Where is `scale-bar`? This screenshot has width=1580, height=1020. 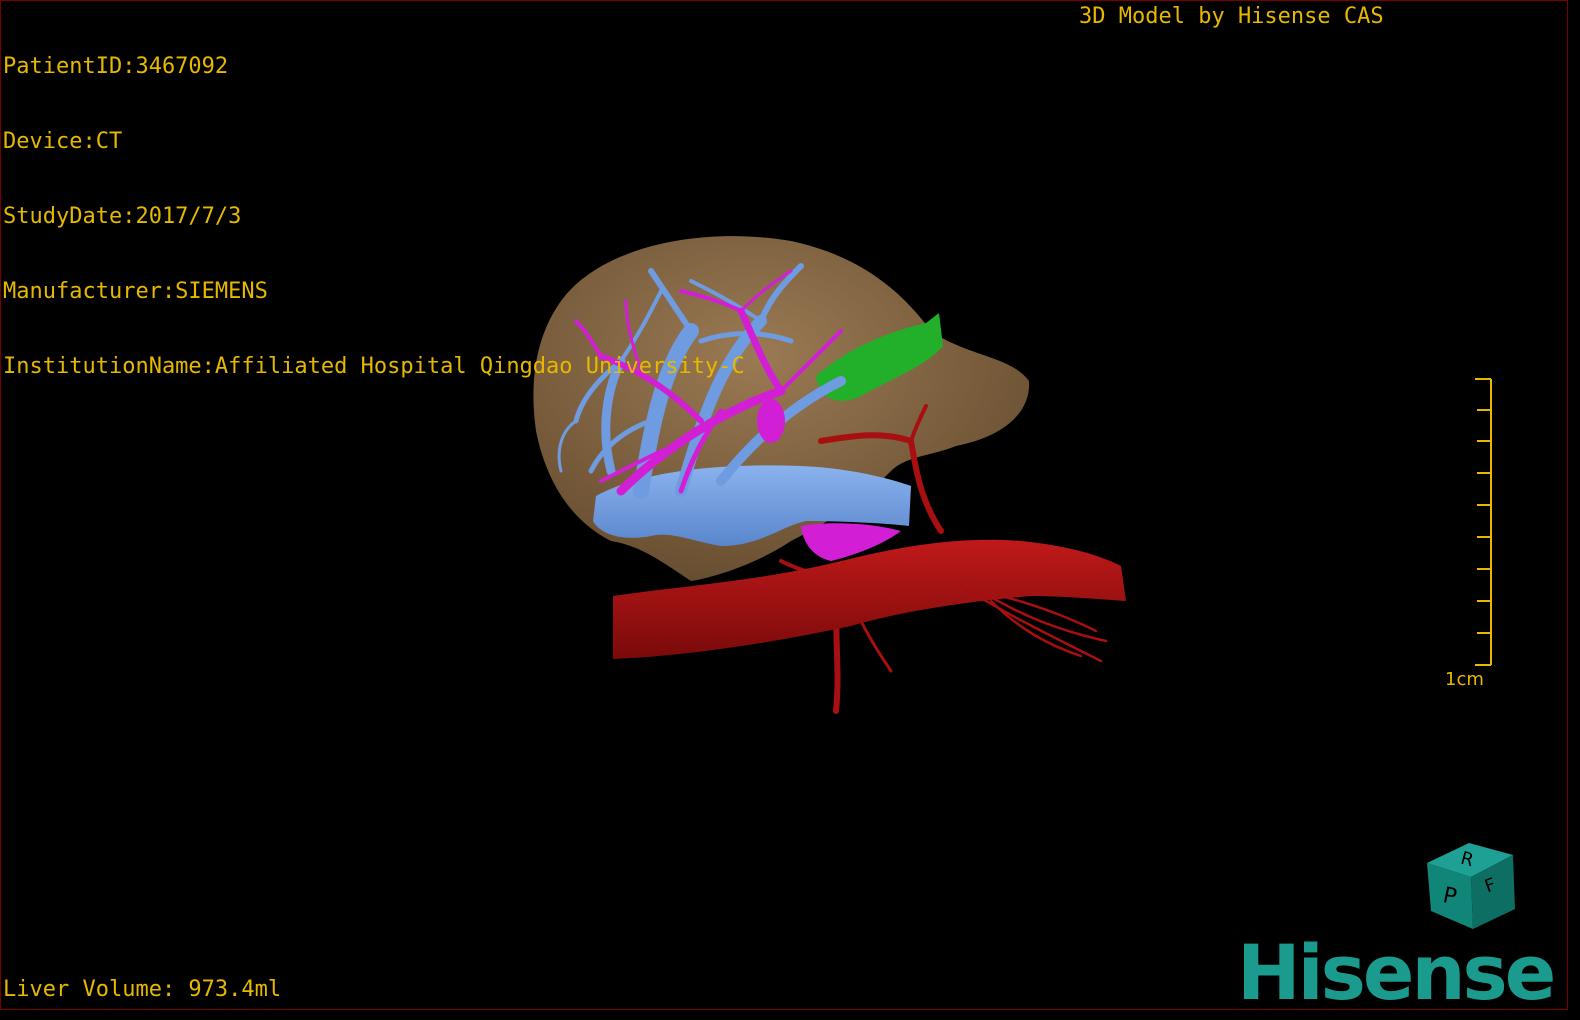
scale-bar is located at coordinates (1483, 522).